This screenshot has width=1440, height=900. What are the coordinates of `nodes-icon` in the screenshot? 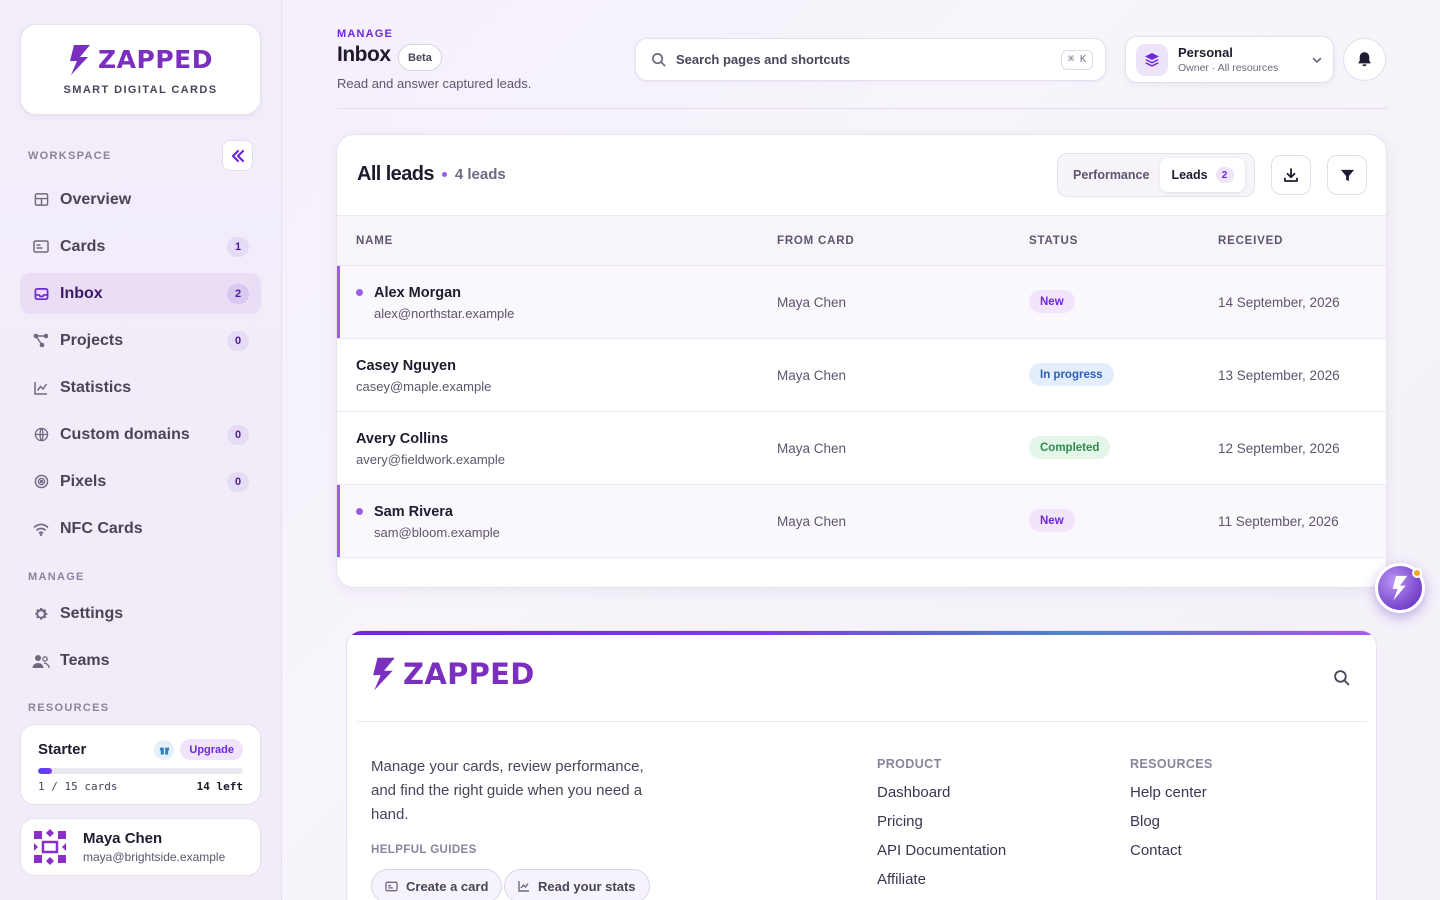 It's located at (41, 341).